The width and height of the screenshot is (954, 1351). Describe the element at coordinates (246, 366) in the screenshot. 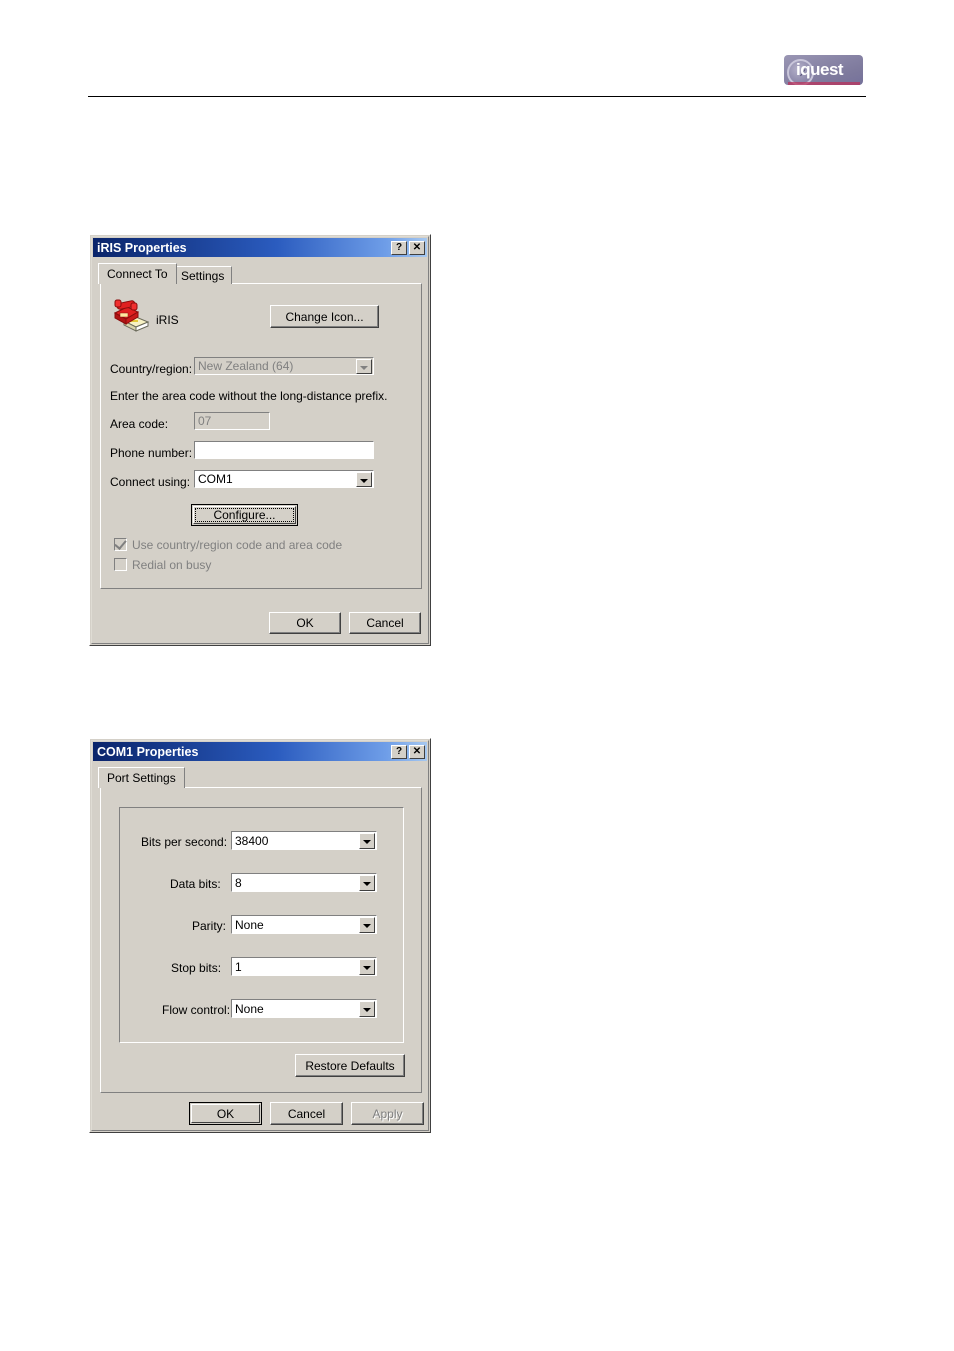

I see `country-region-value: New Zealand (64)` at that location.